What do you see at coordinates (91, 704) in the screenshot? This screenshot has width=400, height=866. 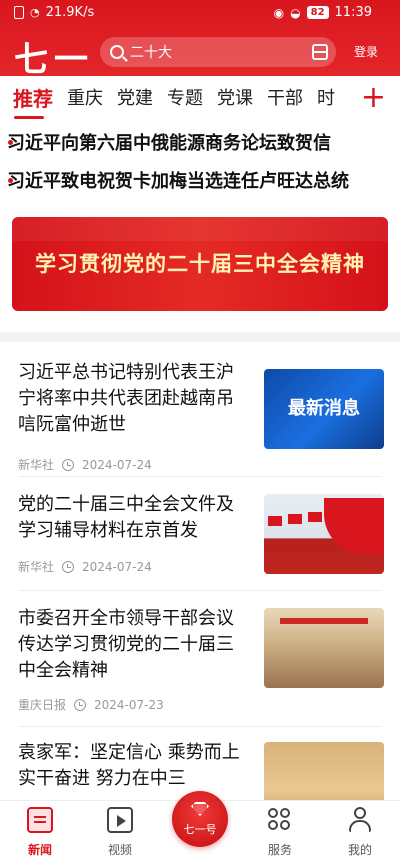 I see `news-meta: 重庆日报 2024-07-23` at bounding box center [91, 704].